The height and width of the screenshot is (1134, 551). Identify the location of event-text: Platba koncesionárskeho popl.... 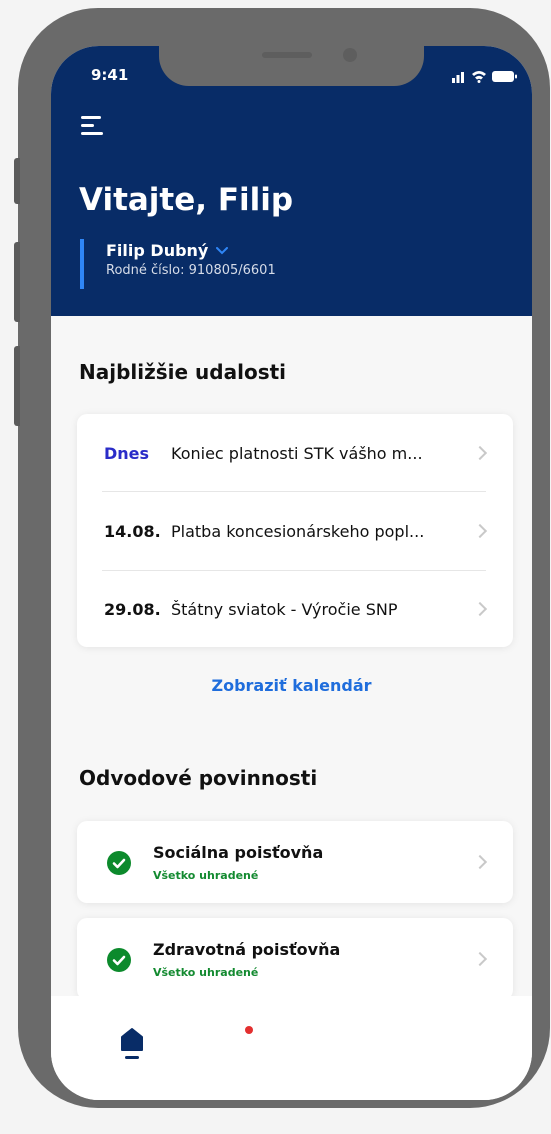
(298, 531).